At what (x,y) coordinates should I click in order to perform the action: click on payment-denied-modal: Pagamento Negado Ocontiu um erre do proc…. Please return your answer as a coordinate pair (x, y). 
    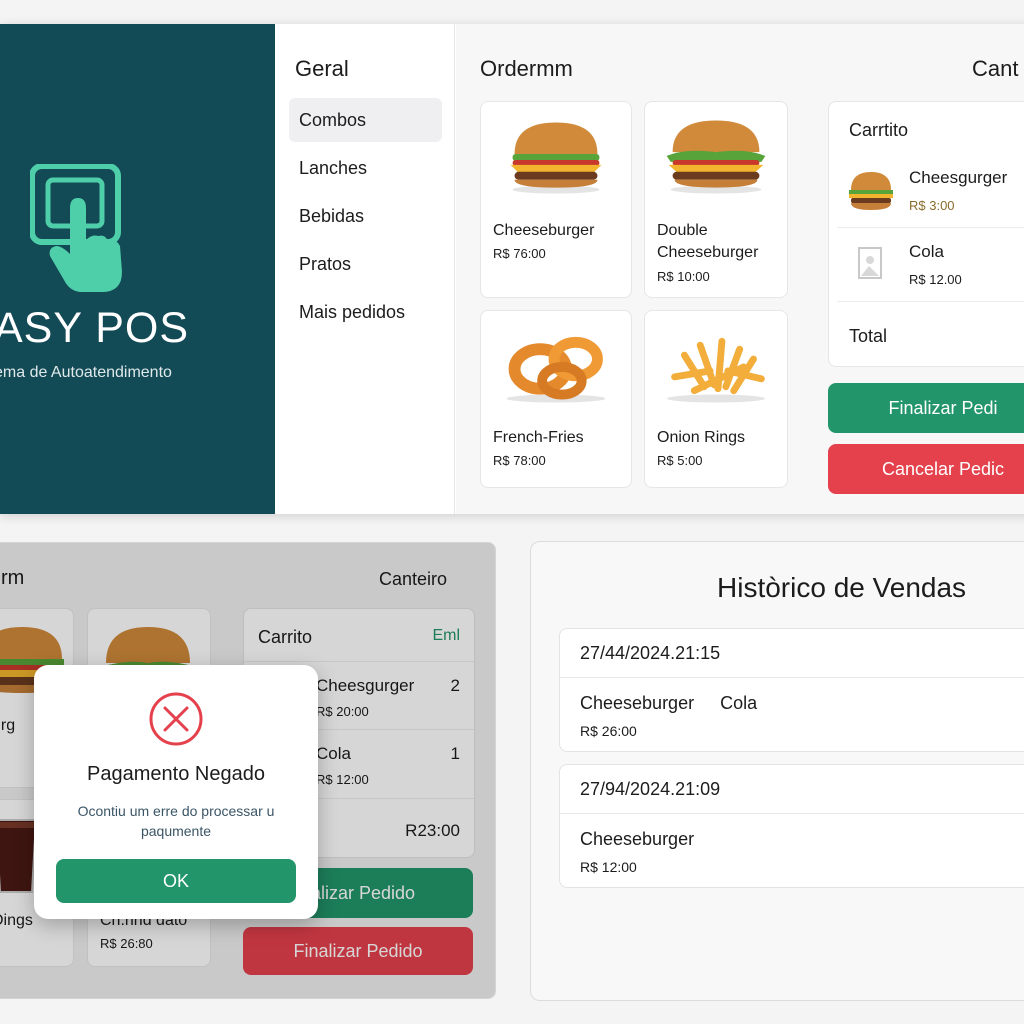
    Looking at the image, I should click on (176, 792).